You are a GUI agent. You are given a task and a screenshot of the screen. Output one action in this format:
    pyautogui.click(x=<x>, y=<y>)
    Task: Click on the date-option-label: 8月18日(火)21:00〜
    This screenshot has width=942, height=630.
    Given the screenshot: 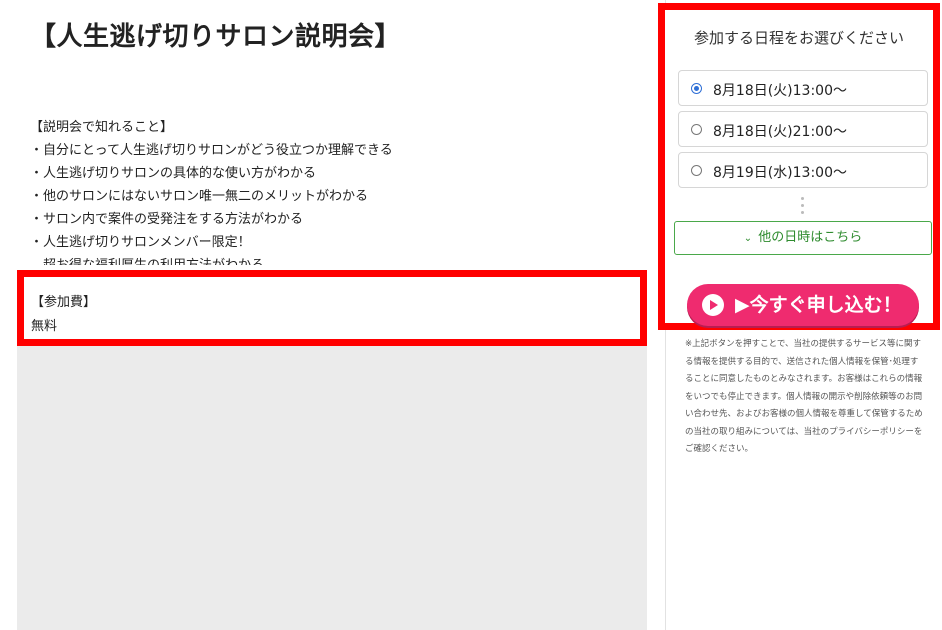 What is the action you would take?
    pyautogui.click(x=780, y=132)
    